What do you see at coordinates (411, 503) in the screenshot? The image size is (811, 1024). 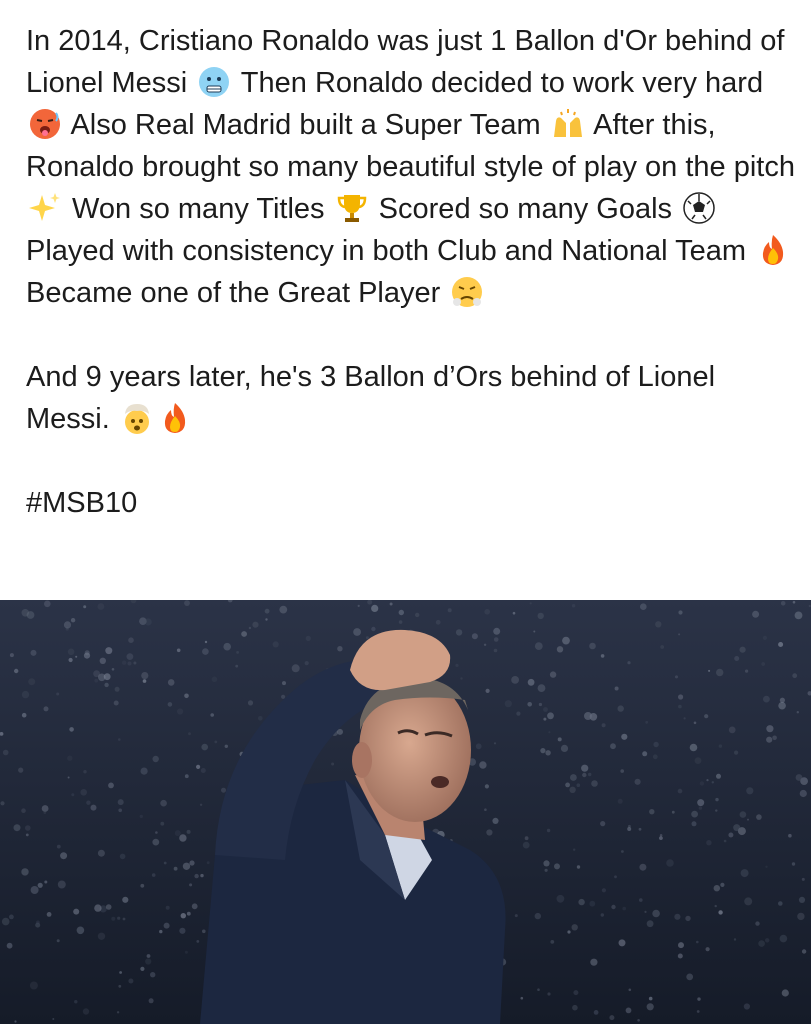 I see `hashtag-link: #MSB10` at bounding box center [411, 503].